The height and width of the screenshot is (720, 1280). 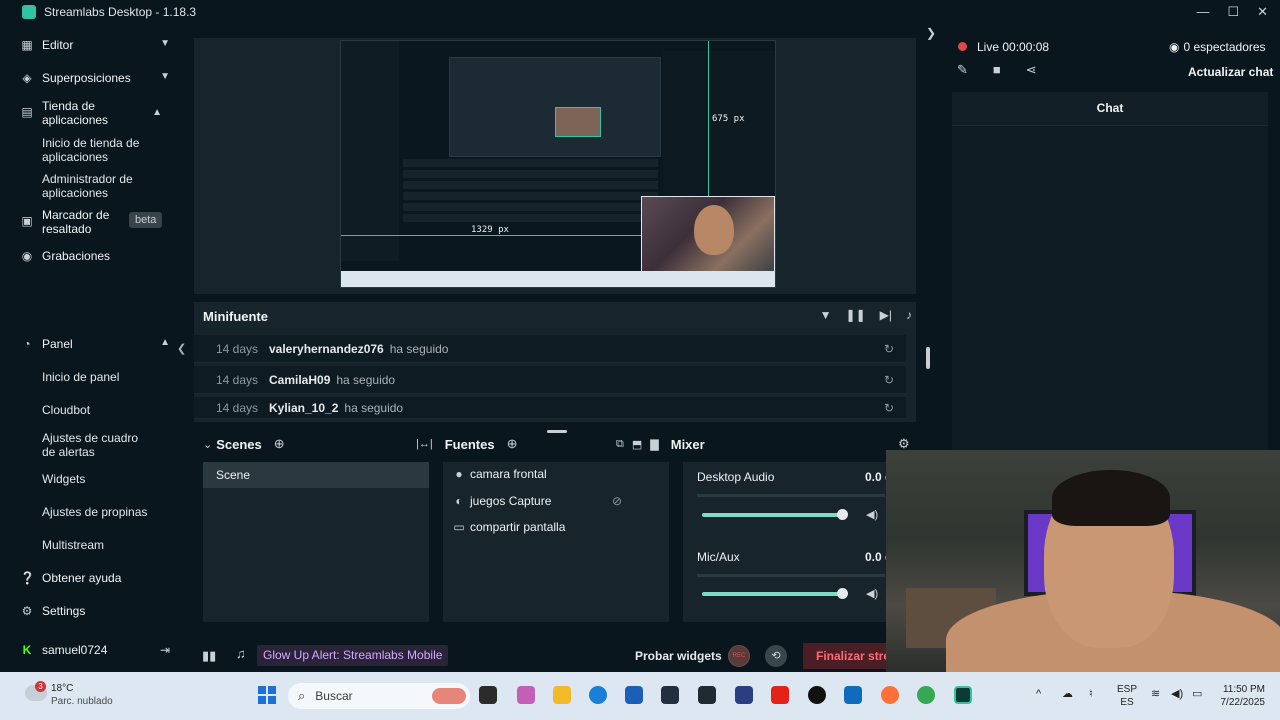 I want to click on skip-icon: ▶|, so click(x=886, y=315).